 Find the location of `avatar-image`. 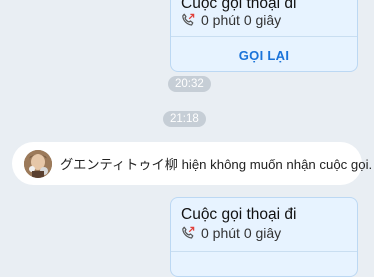

avatar-image is located at coordinates (38, 163).